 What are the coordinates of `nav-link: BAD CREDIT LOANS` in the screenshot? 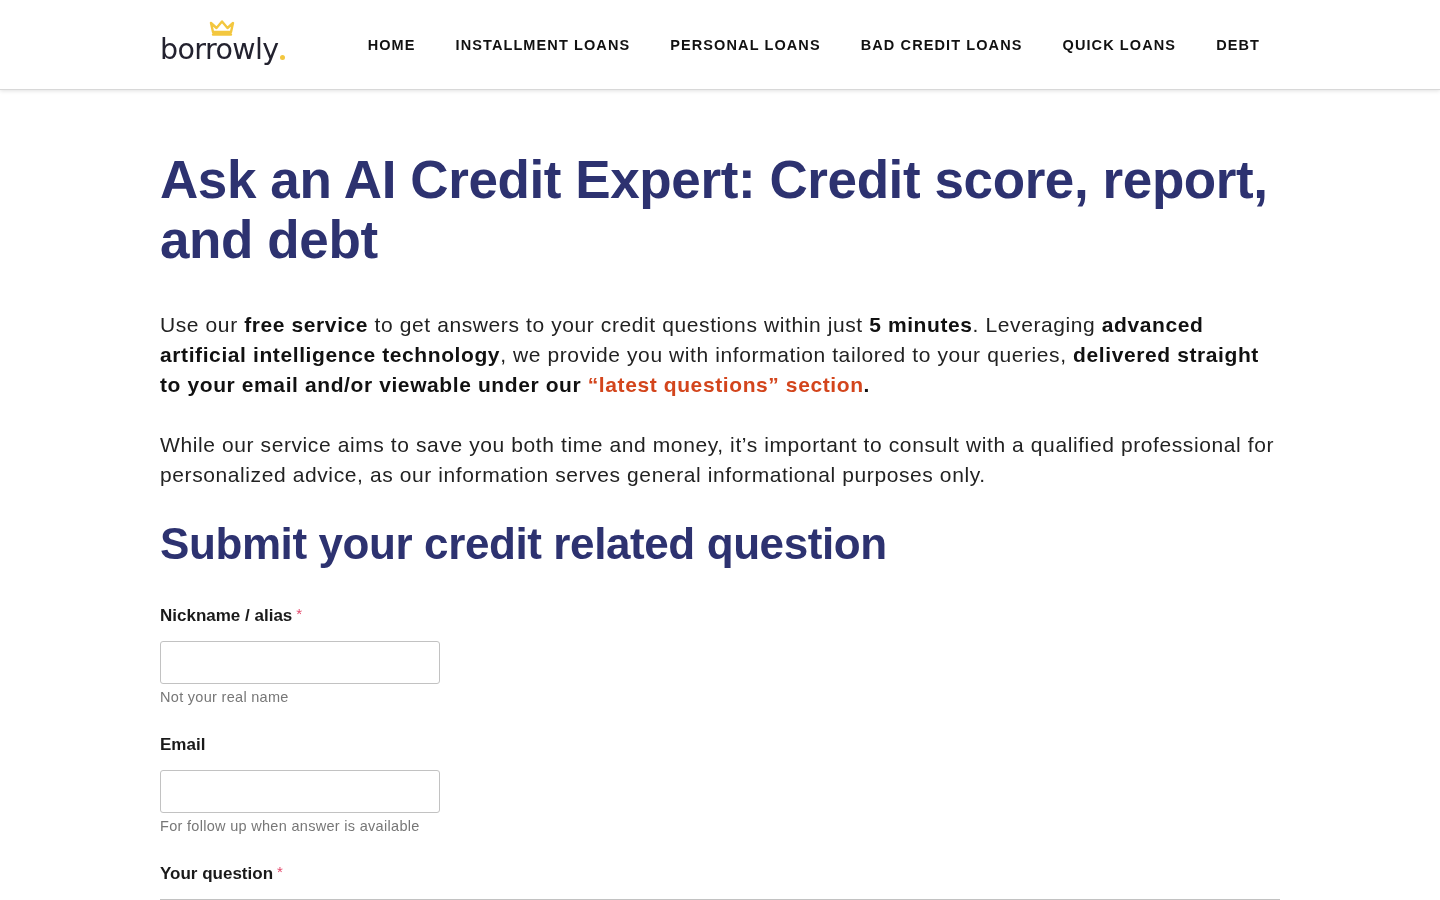 It's located at (941, 44).